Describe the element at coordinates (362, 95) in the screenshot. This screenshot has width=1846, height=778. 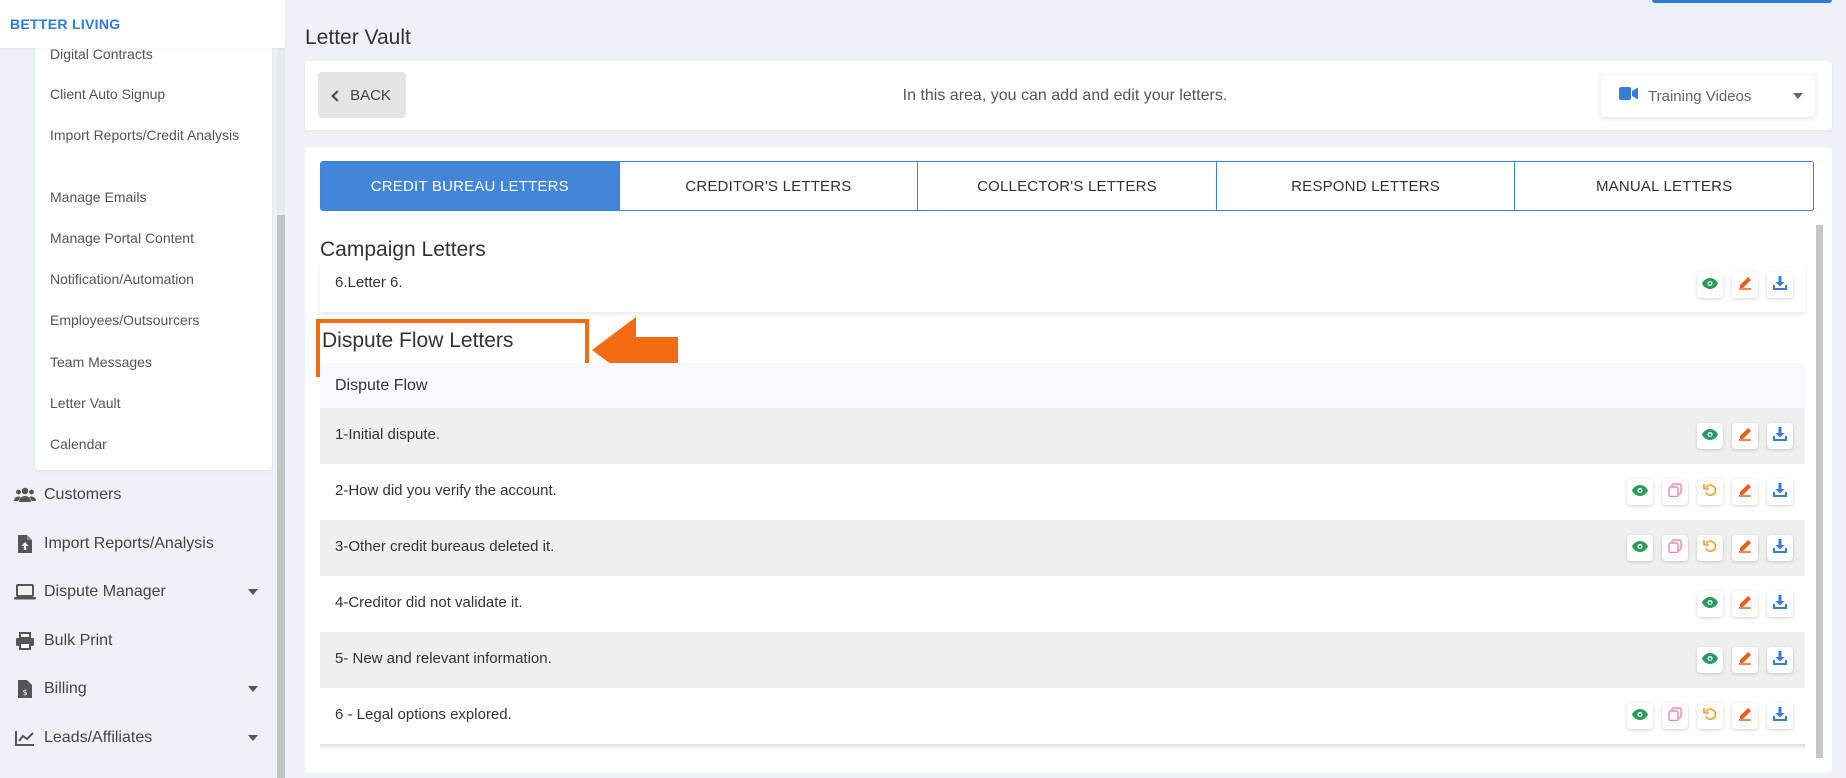
I see `back-button: BACK` at that location.